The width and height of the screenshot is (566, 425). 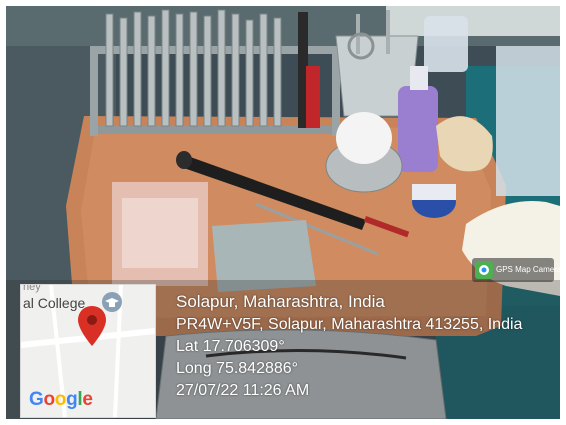 I want to click on map-thumbnail: hey al College Google, so click(x=88, y=351).